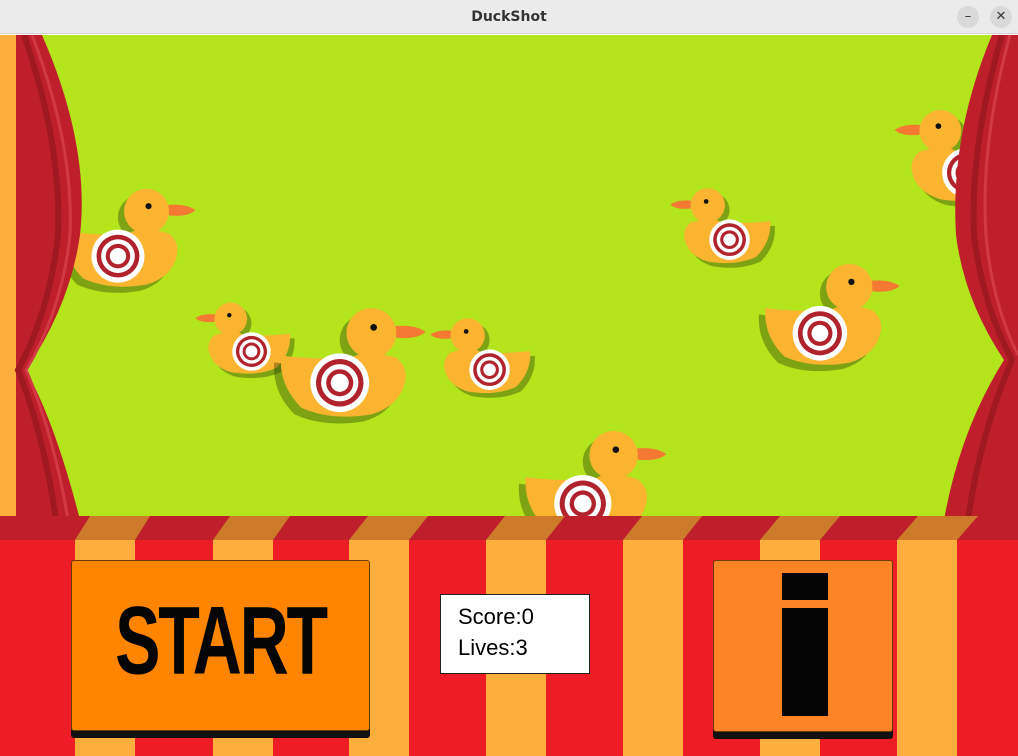 The height and width of the screenshot is (756, 1018). What do you see at coordinates (490, 616) in the screenshot?
I see `score-label: Score:` at bounding box center [490, 616].